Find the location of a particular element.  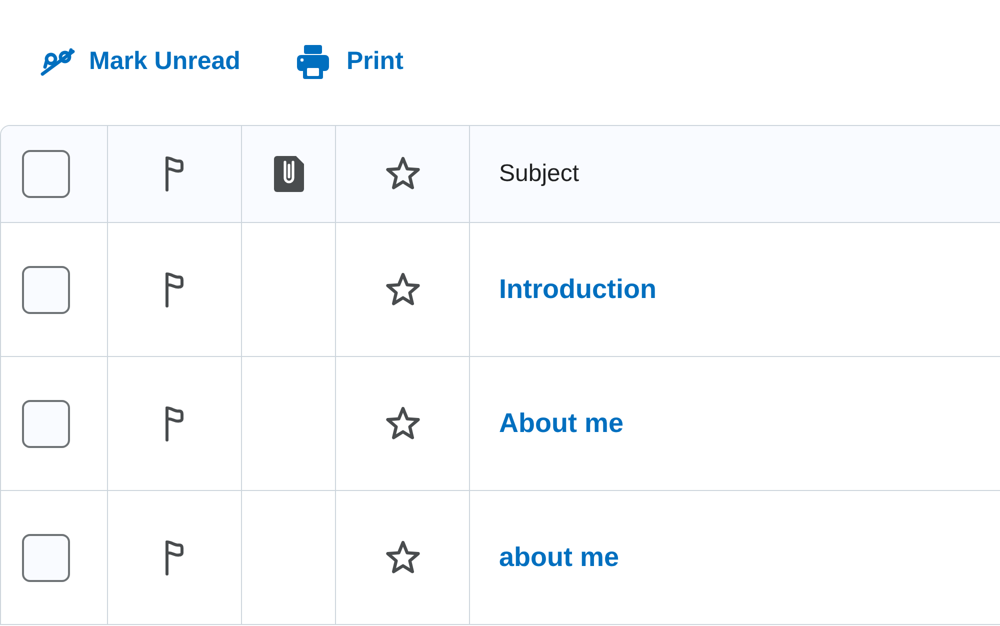

message-link: Introduction is located at coordinates (577, 289).